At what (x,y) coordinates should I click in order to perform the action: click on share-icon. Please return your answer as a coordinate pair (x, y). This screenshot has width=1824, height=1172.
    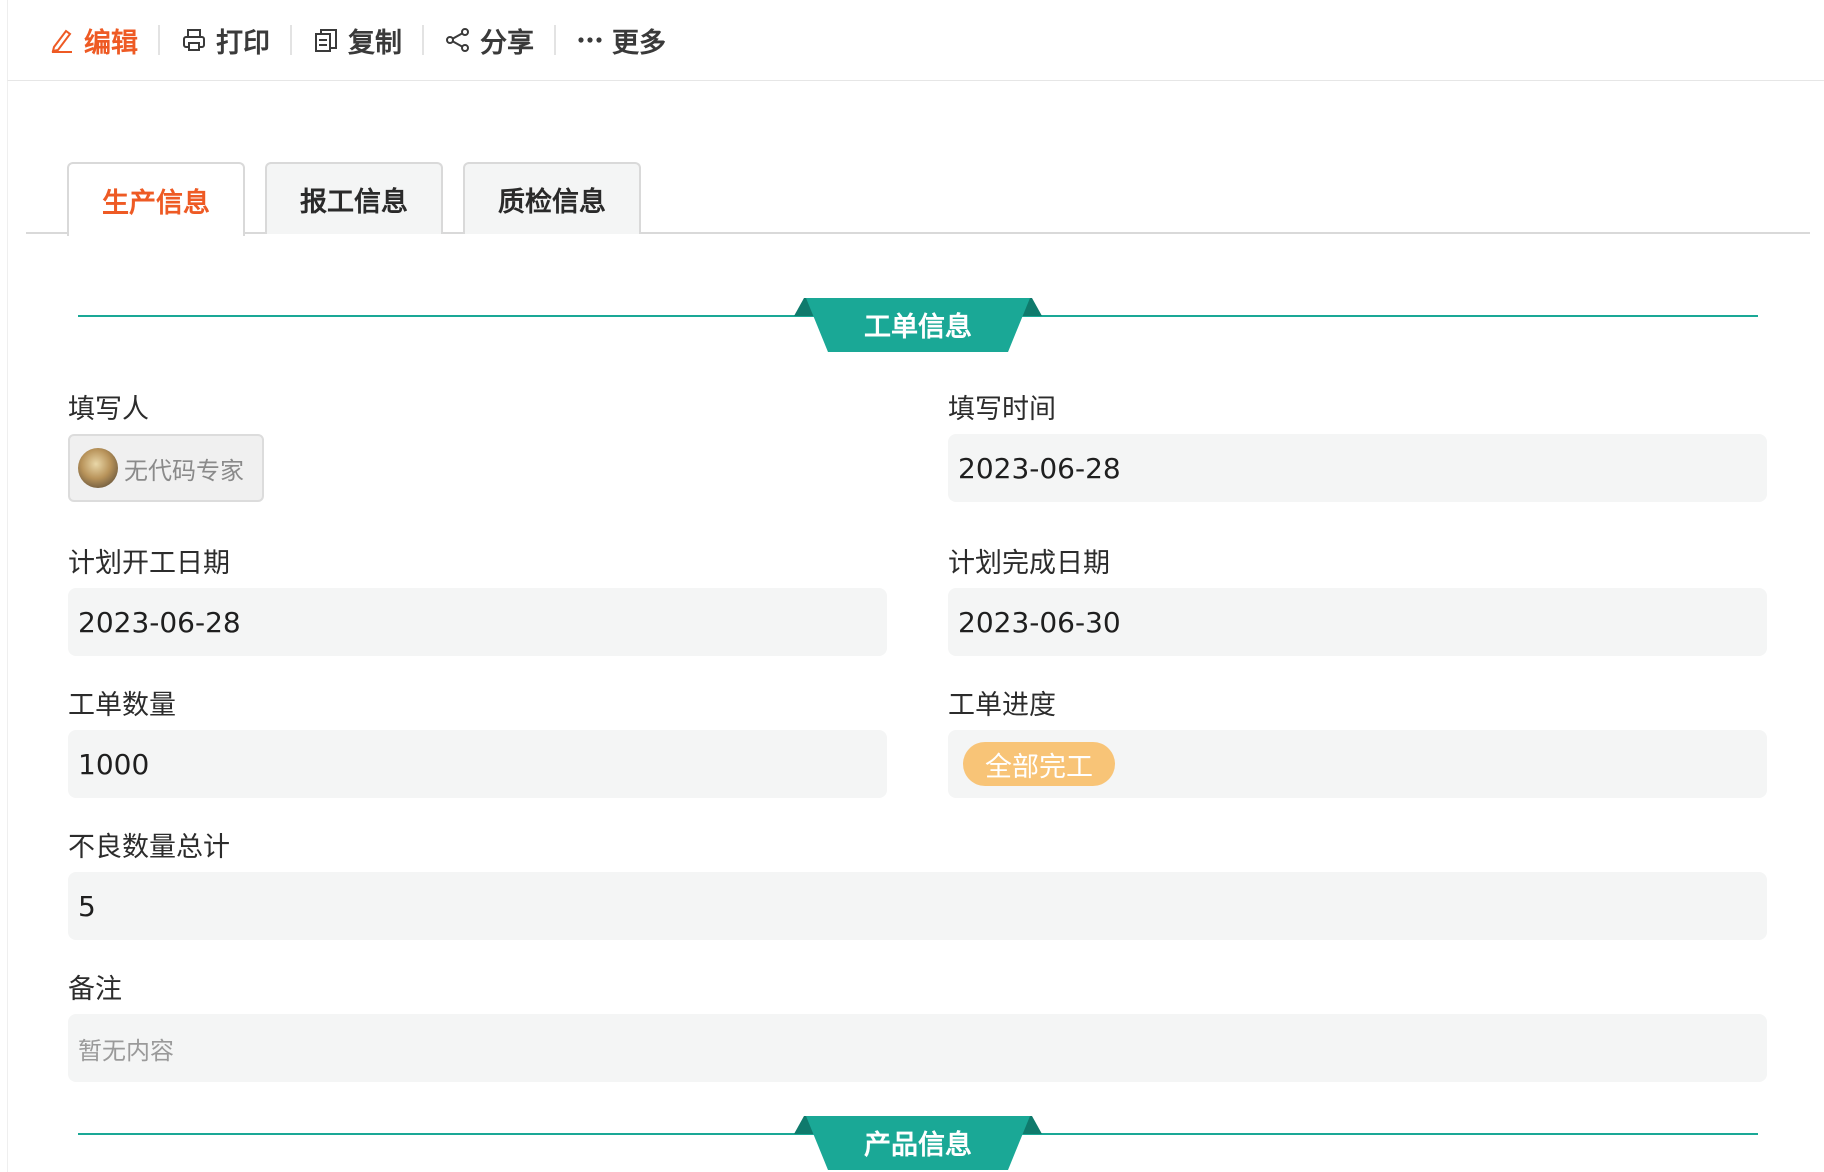
    Looking at the image, I should click on (457, 40).